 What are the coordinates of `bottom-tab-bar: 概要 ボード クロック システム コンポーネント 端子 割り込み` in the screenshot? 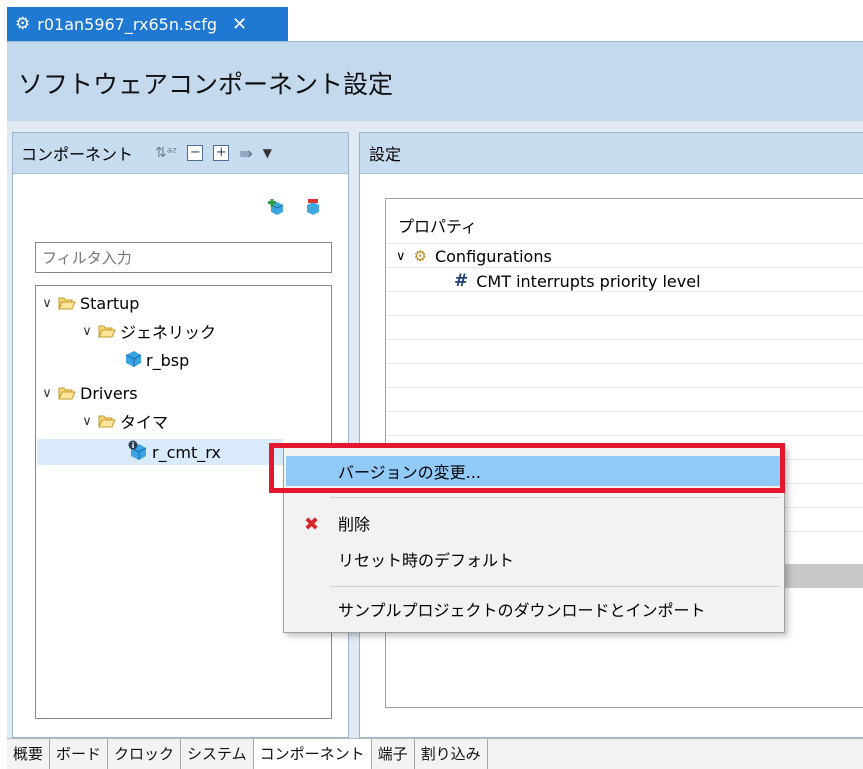 It's located at (435, 753).